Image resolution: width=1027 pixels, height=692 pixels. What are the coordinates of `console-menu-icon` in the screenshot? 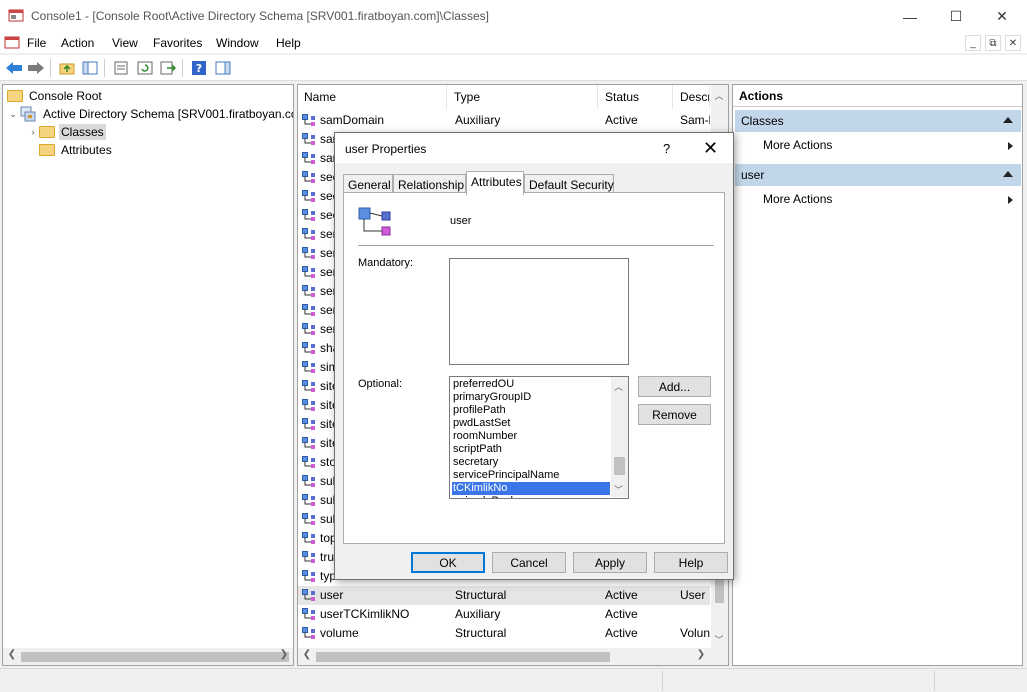 It's located at (12, 43).